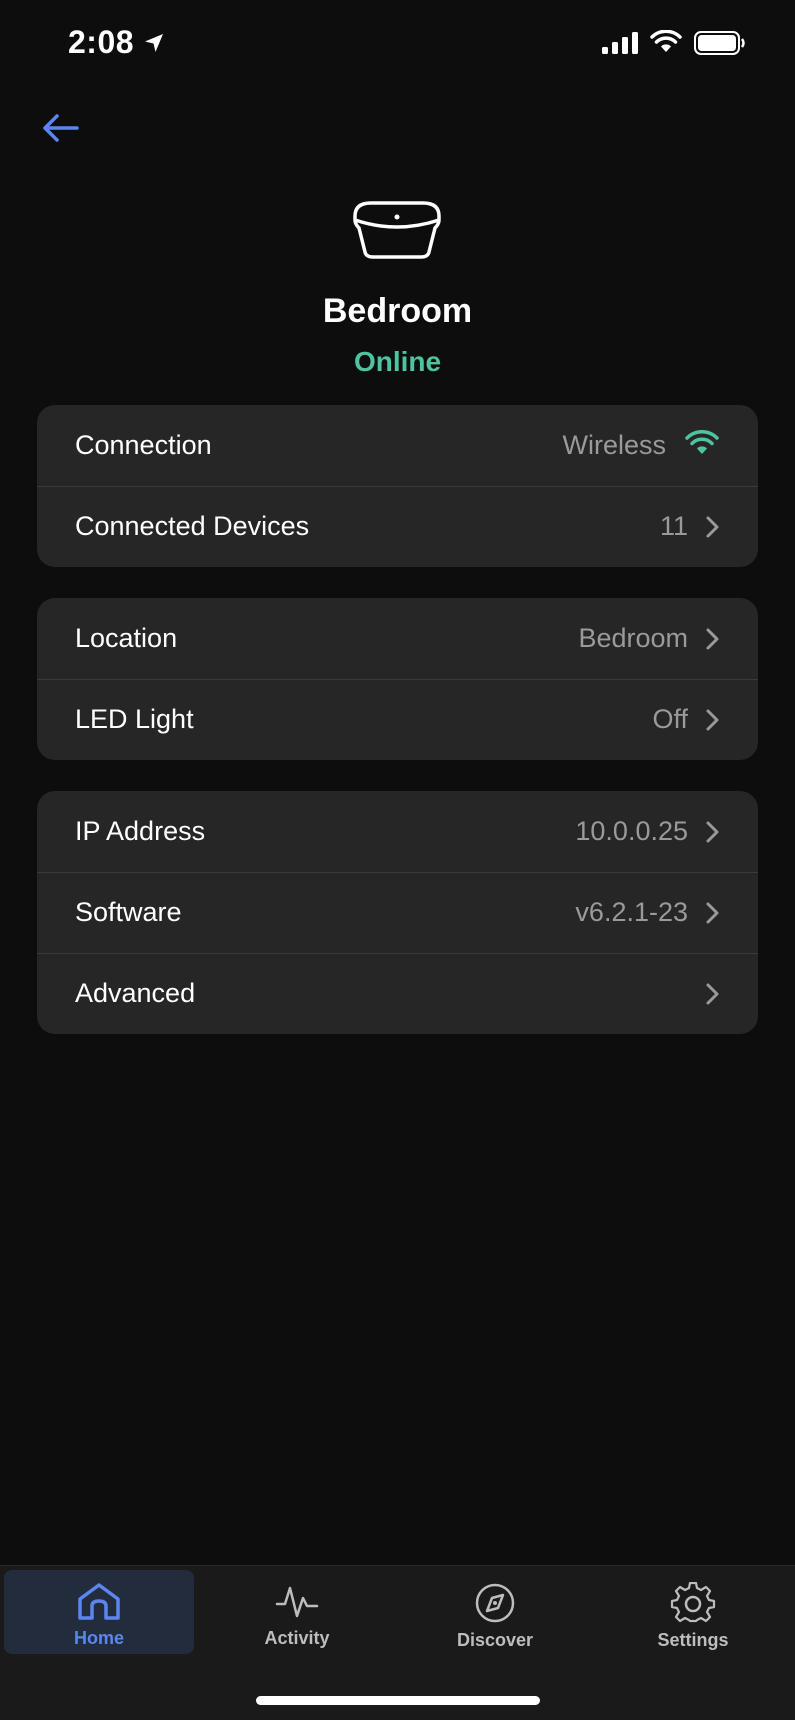 The image size is (795, 1720). Describe the element at coordinates (633, 638) in the screenshot. I see `row-value: Bedroom` at that location.